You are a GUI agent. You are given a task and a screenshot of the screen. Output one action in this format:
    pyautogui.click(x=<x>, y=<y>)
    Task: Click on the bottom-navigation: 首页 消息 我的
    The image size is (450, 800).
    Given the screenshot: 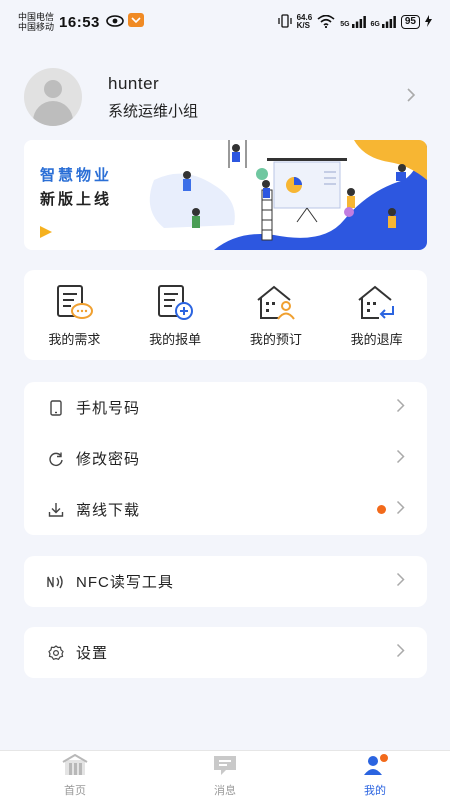 What is the action you would take?
    pyautogui.click(x=225, y=775)
    